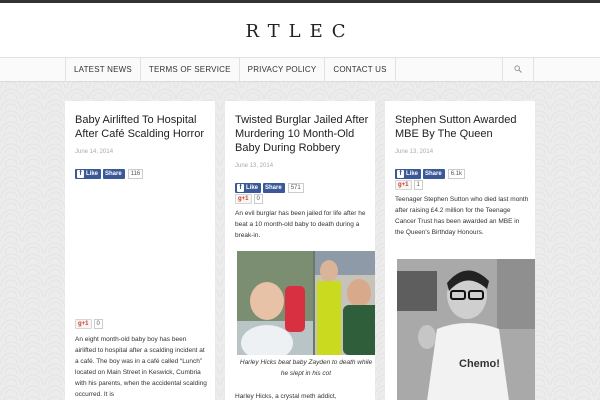 The width and height of the screenshot is (600, 400). I want to click on facebook-count: 116, so click(135, 174).